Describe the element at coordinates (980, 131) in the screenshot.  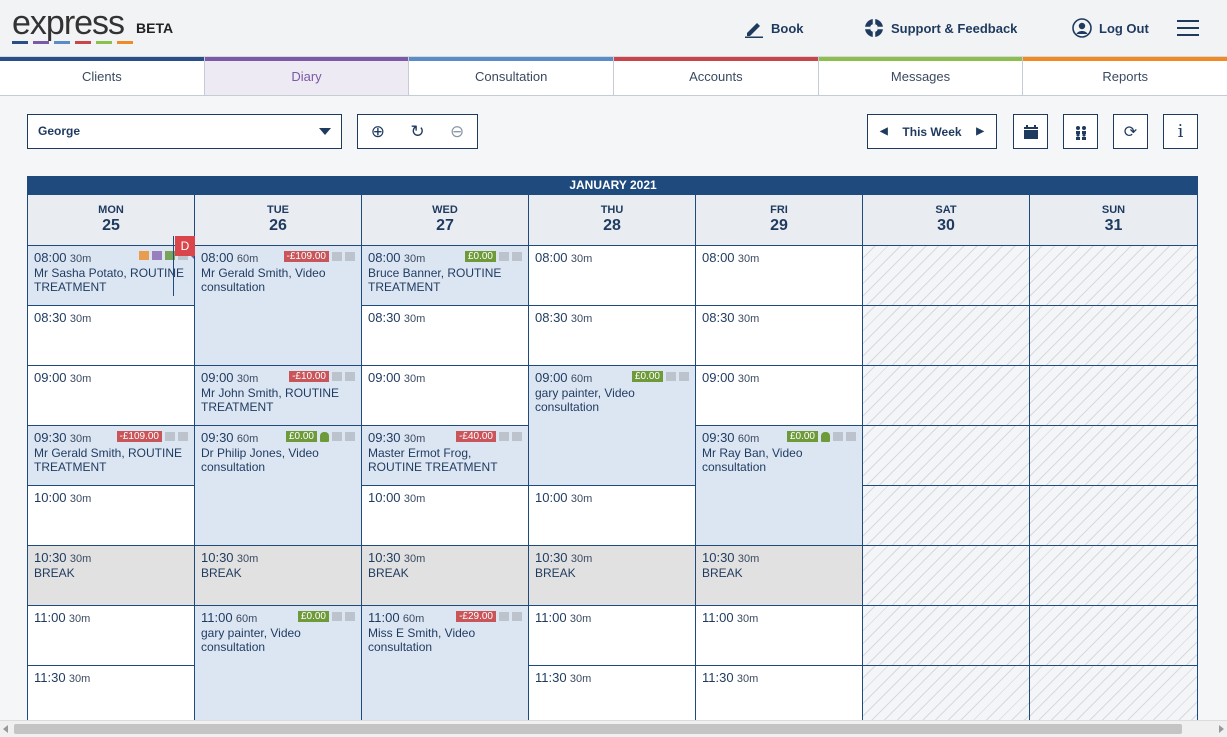
I see `next-week-icon: ▶` at that location.